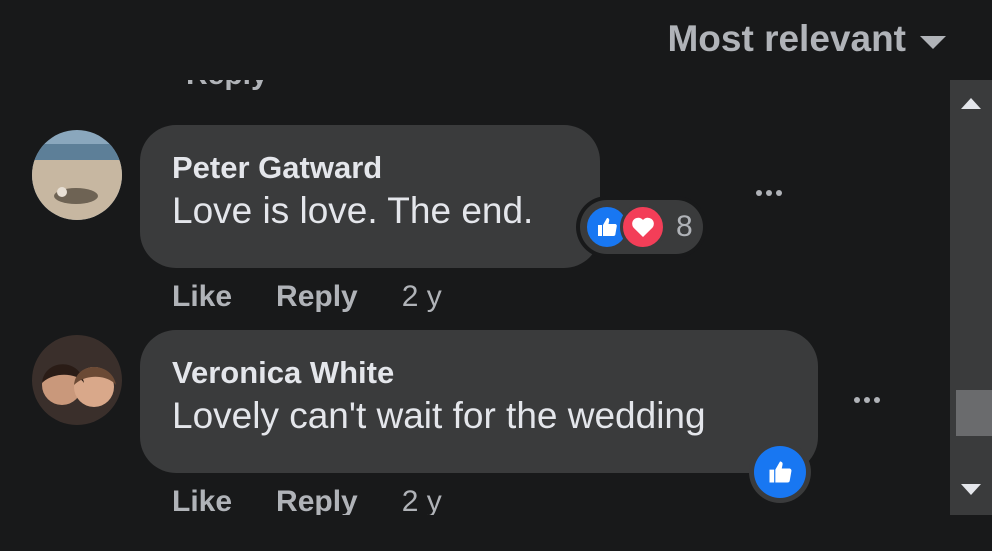 This screenshot has width=992, height=551. Describe the element at coordinates (370, 168) in the screenshot. I see `author-name: Peter Gatward` at that location.